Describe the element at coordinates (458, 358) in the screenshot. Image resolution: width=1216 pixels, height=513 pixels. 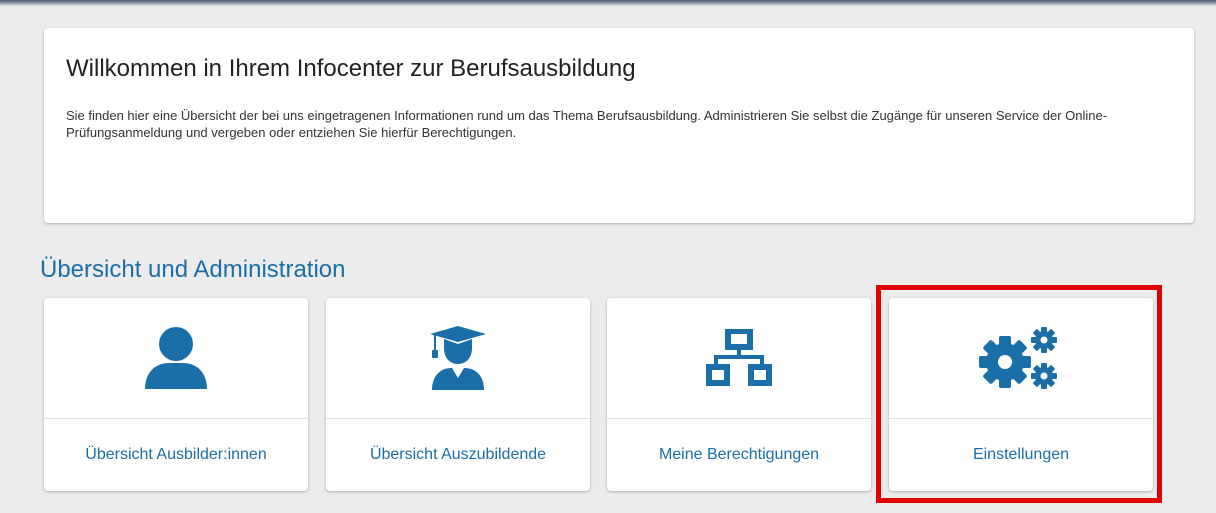
I see `graduate-icon` at that location.